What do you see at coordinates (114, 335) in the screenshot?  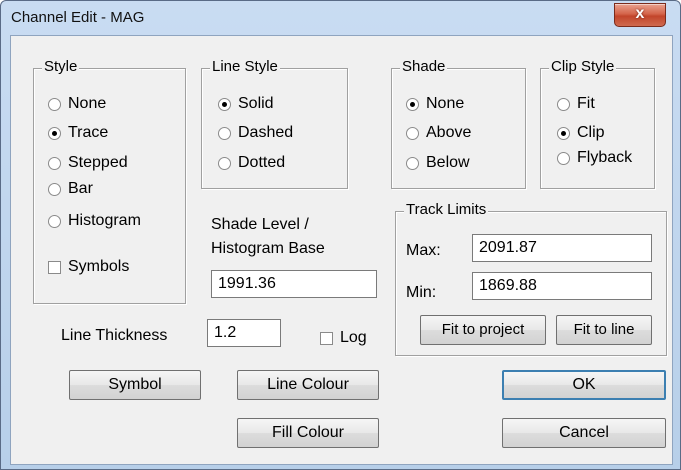 I see `line-thickness-label: Line Thickness` at bounding box center [114, 335].